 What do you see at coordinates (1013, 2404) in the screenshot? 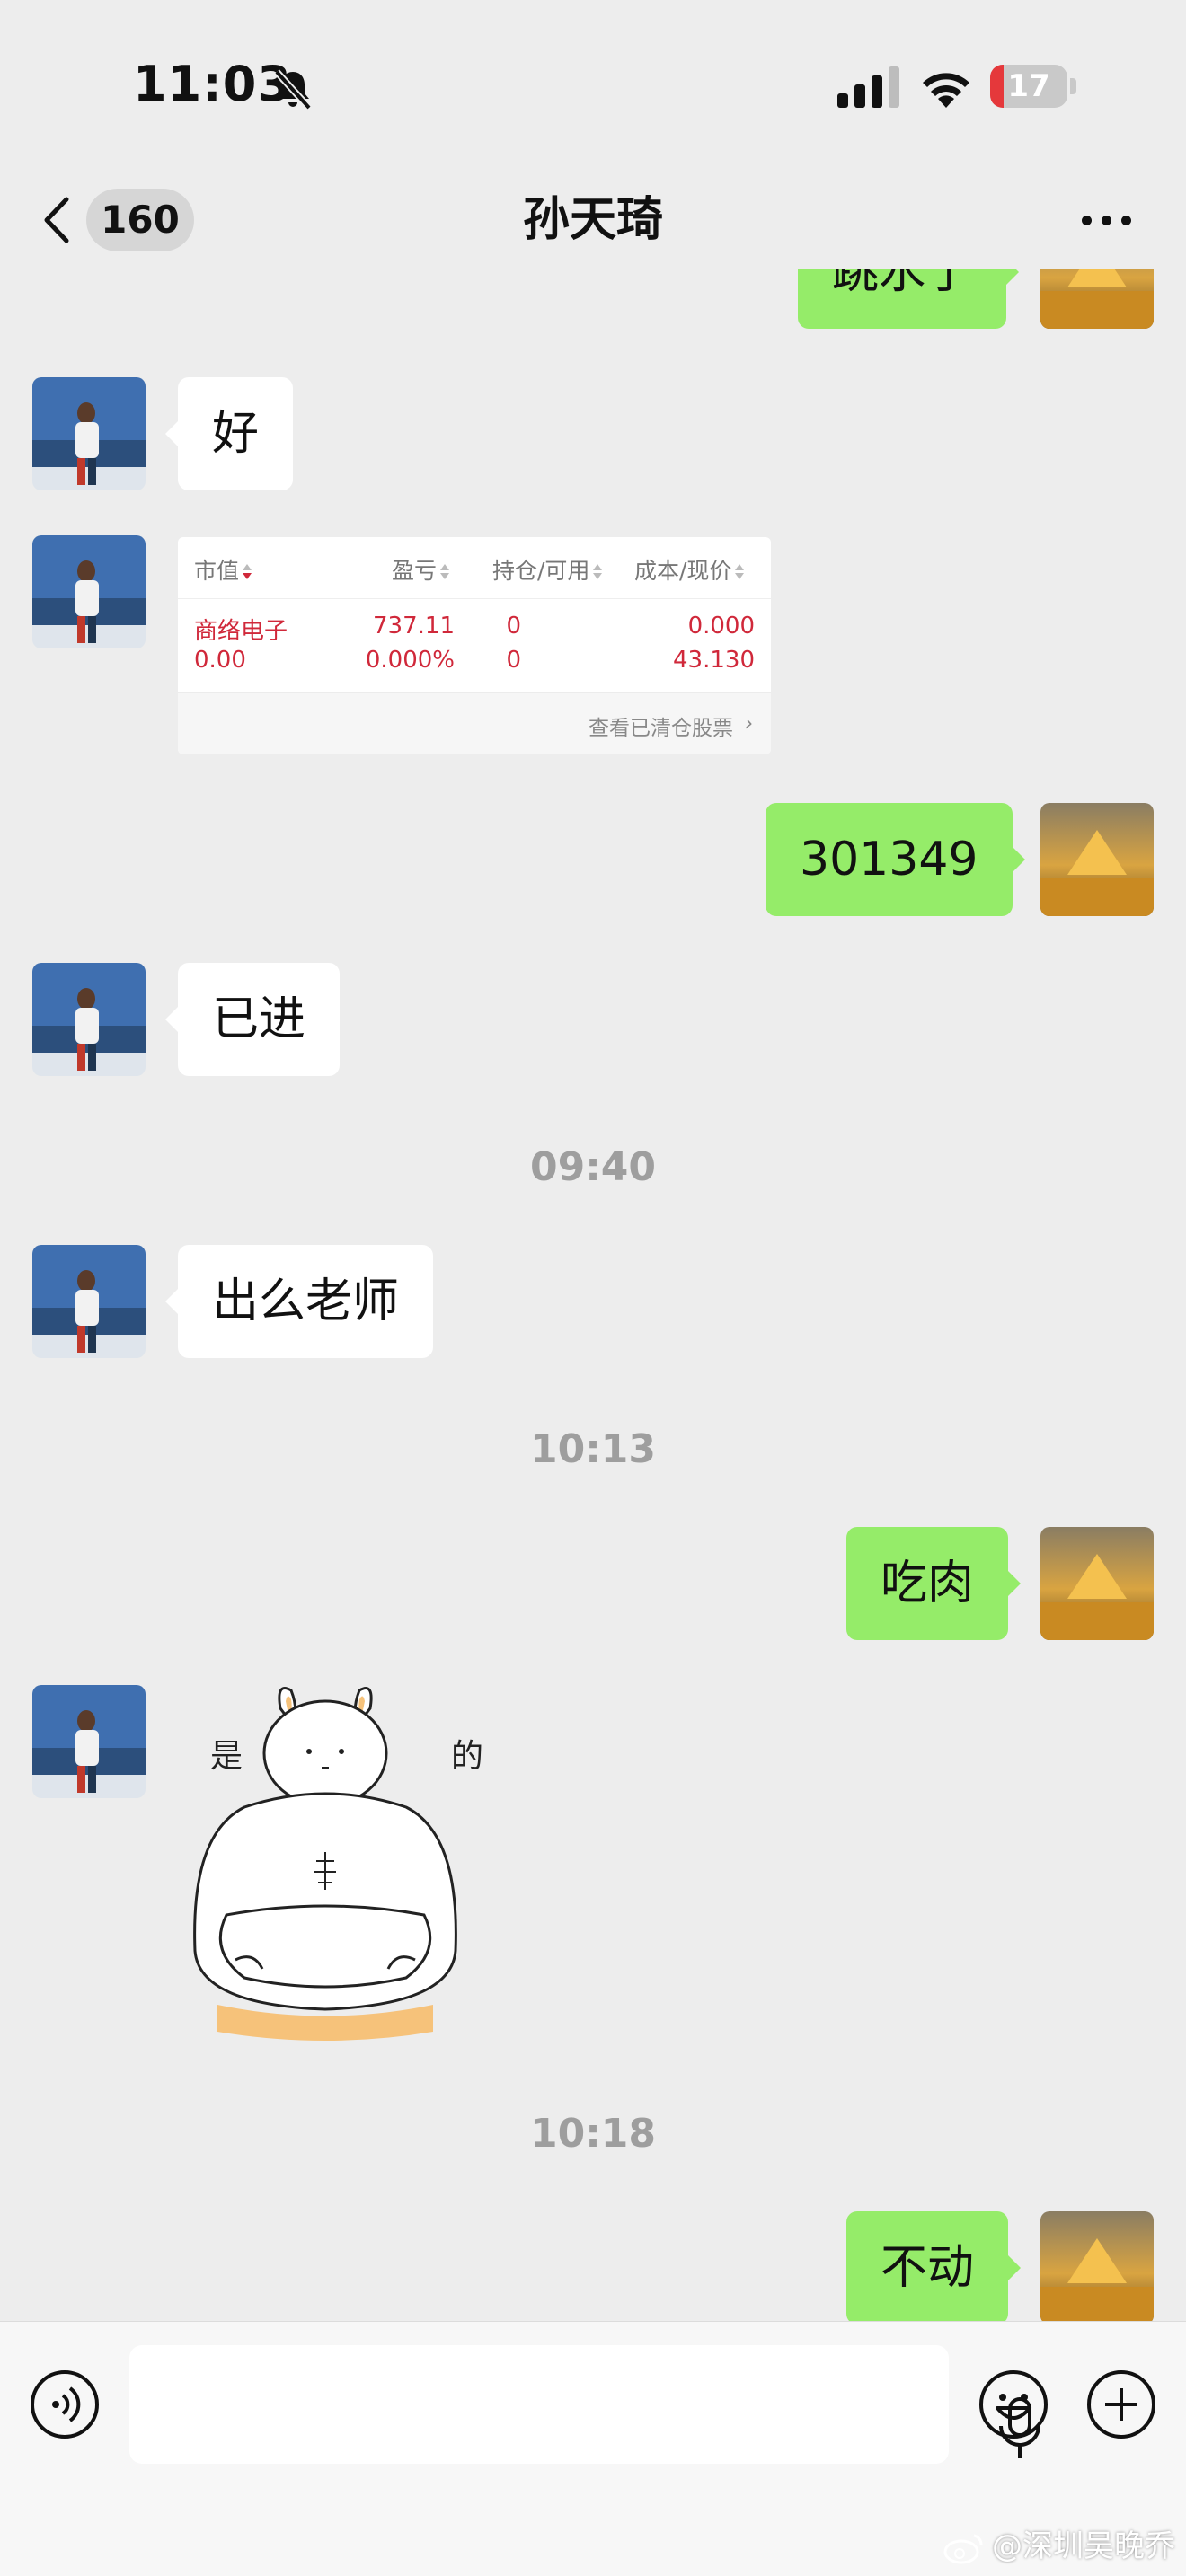
I see `emoji-icon` at bounding box center [1013, 2404].